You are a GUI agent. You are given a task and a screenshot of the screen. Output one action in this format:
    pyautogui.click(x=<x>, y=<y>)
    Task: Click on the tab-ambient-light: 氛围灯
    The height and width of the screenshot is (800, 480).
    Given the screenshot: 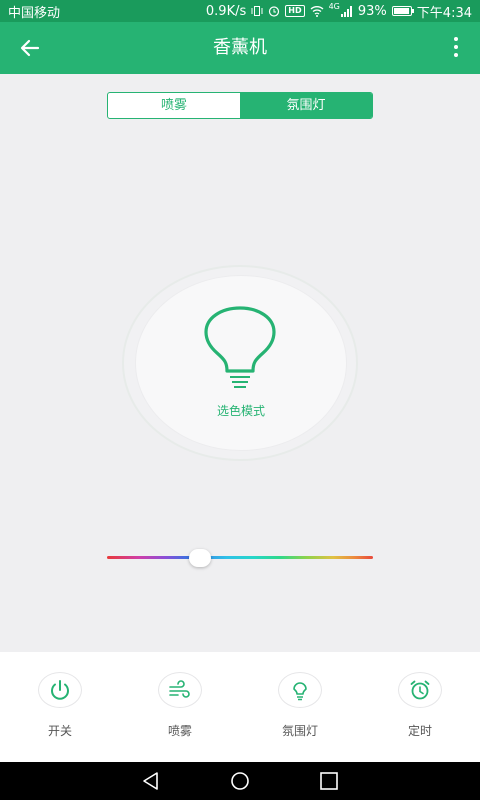 What is the action you would take?
    pyautogui.click(x=306, y=105)
    